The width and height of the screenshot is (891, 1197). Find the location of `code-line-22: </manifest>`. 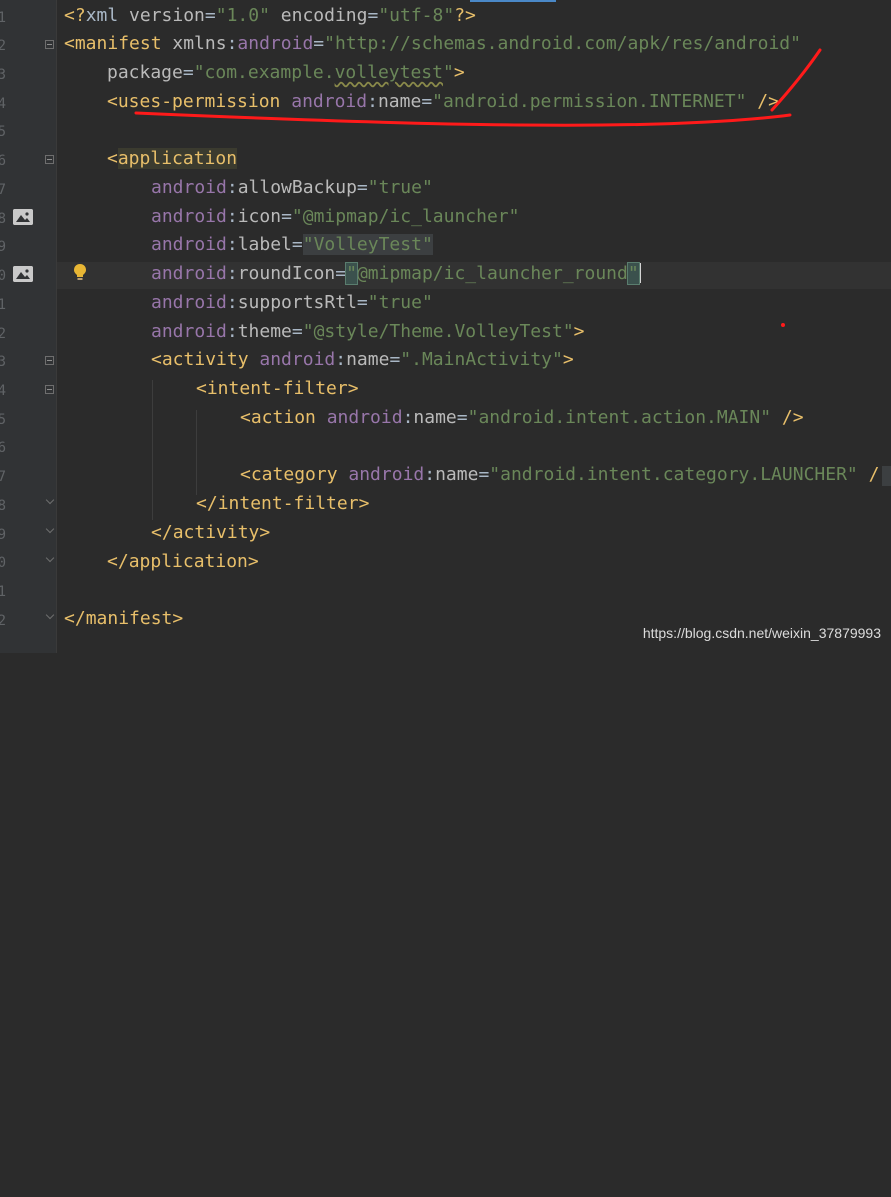

code-line-22: </manifest> is located at coordinates (123, 619).